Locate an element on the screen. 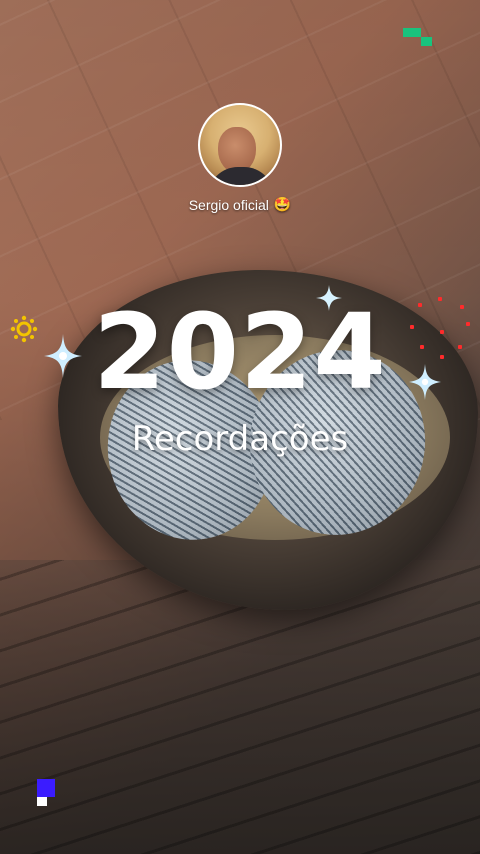 The image size is (480, 854). avatar is located at coordinates (240, 145).